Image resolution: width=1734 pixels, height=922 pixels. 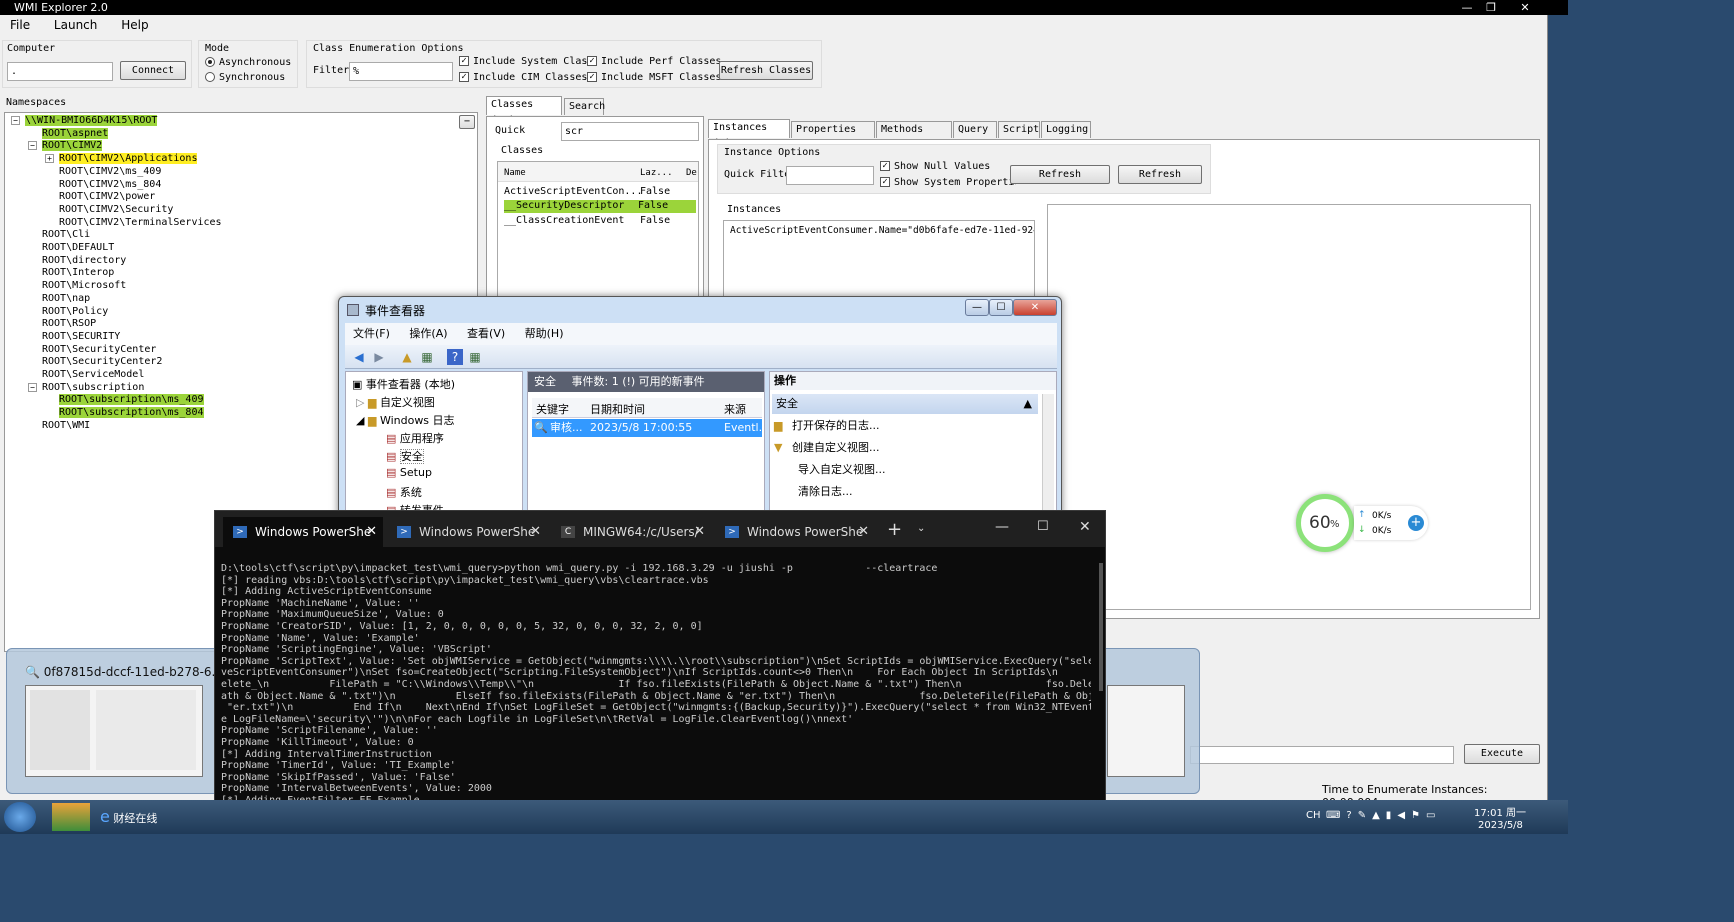 I want to click on namespace-node: ROOT\Microsoft, so click(x=84, y=286).